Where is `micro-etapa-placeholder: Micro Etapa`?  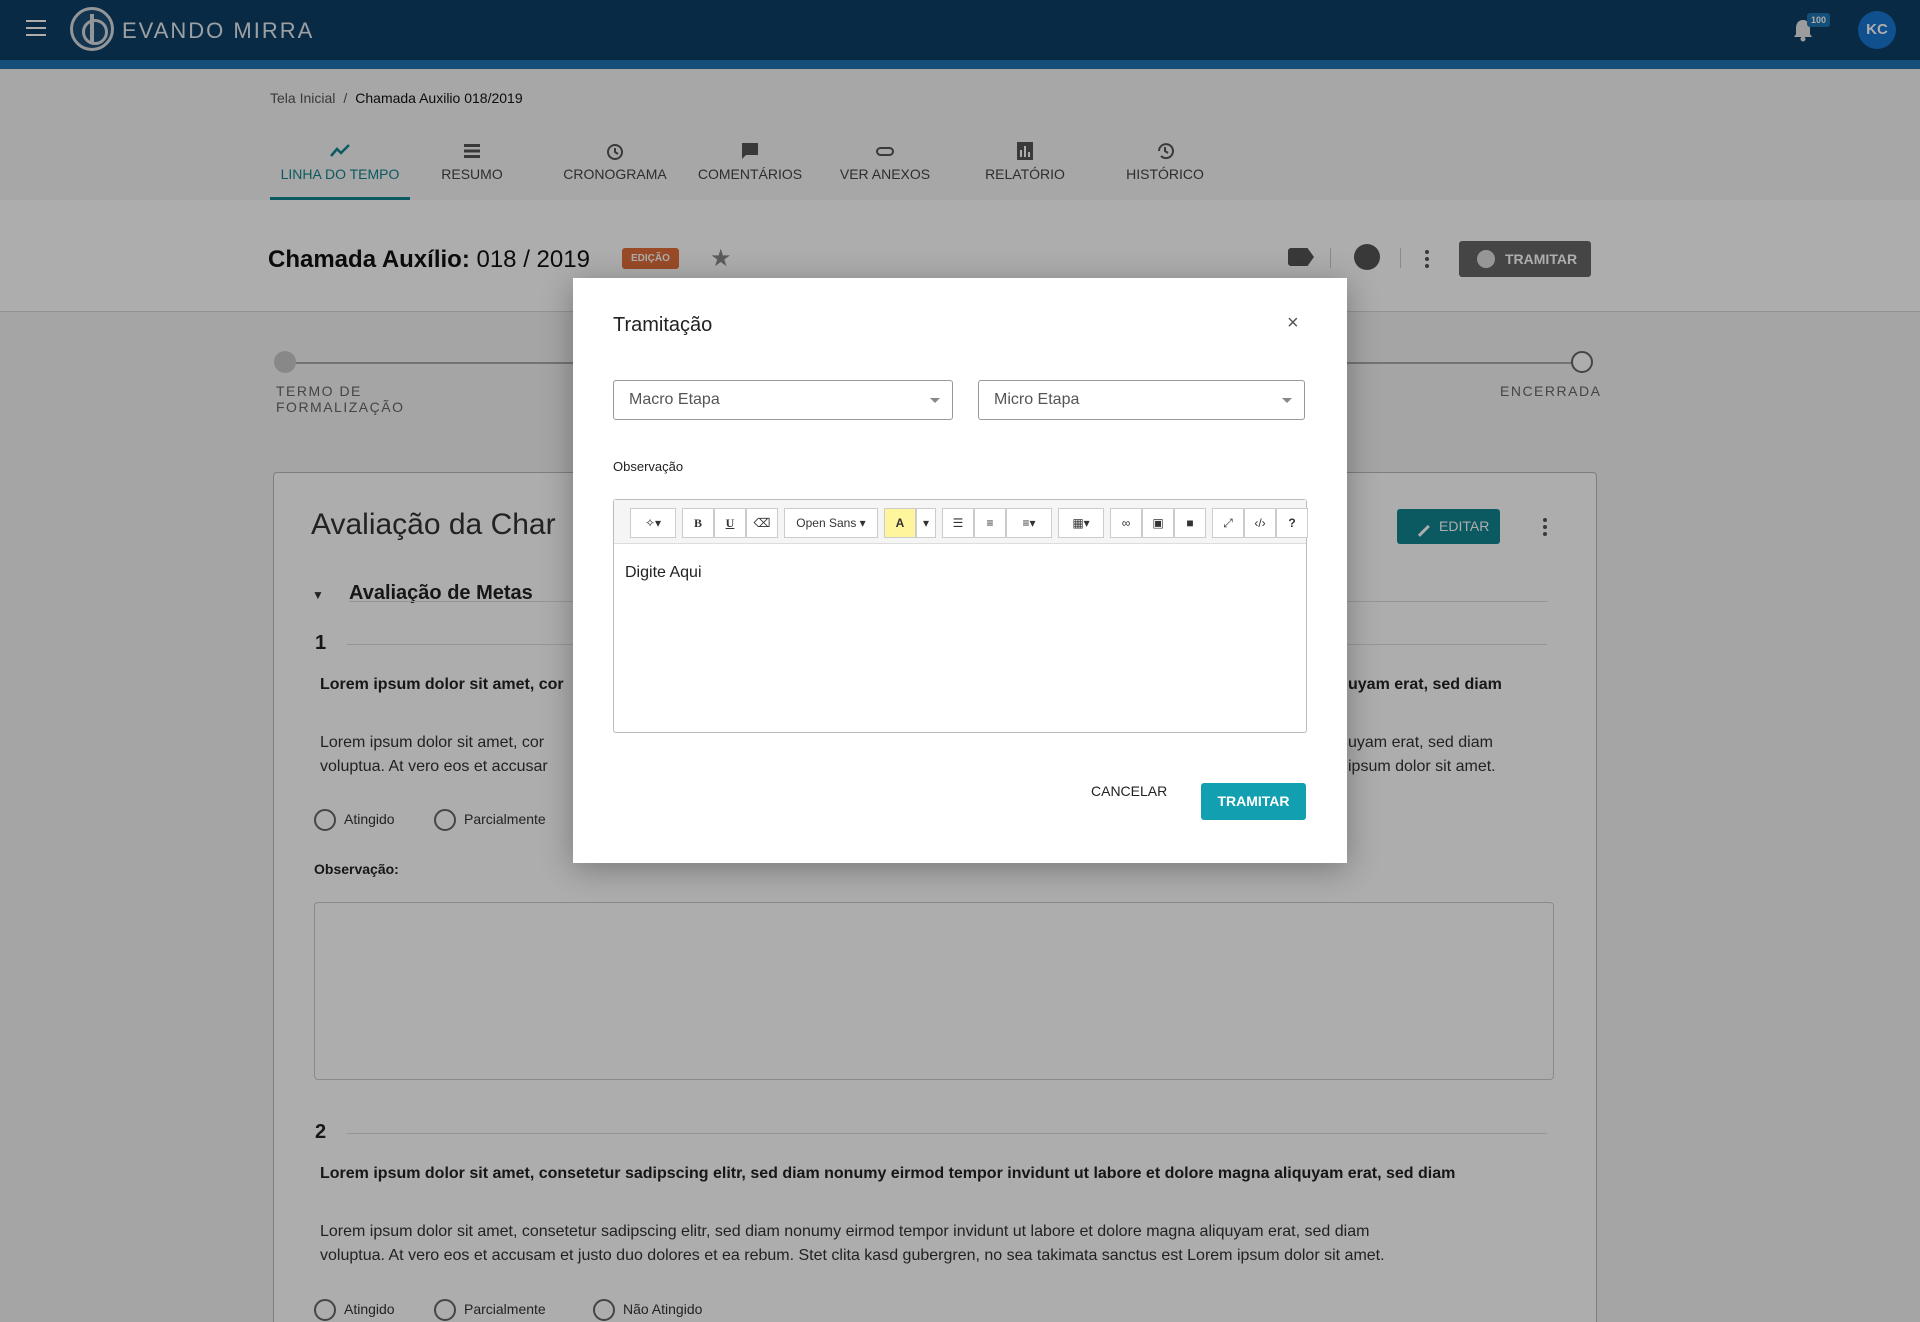
micro-etapa-placeholder: Micro Etapa is located at coordinates (1037, 399).